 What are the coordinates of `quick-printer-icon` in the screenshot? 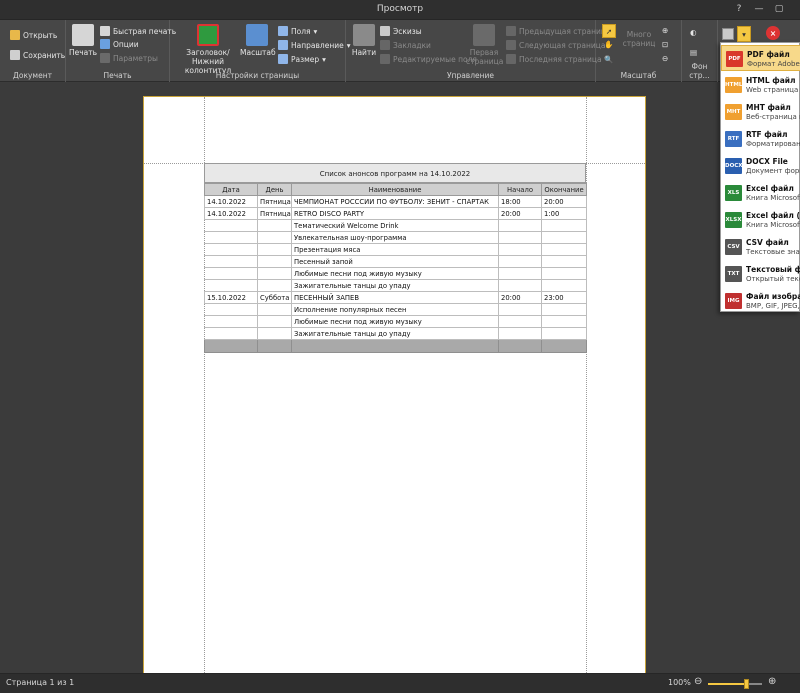 It's located at (105, 31).